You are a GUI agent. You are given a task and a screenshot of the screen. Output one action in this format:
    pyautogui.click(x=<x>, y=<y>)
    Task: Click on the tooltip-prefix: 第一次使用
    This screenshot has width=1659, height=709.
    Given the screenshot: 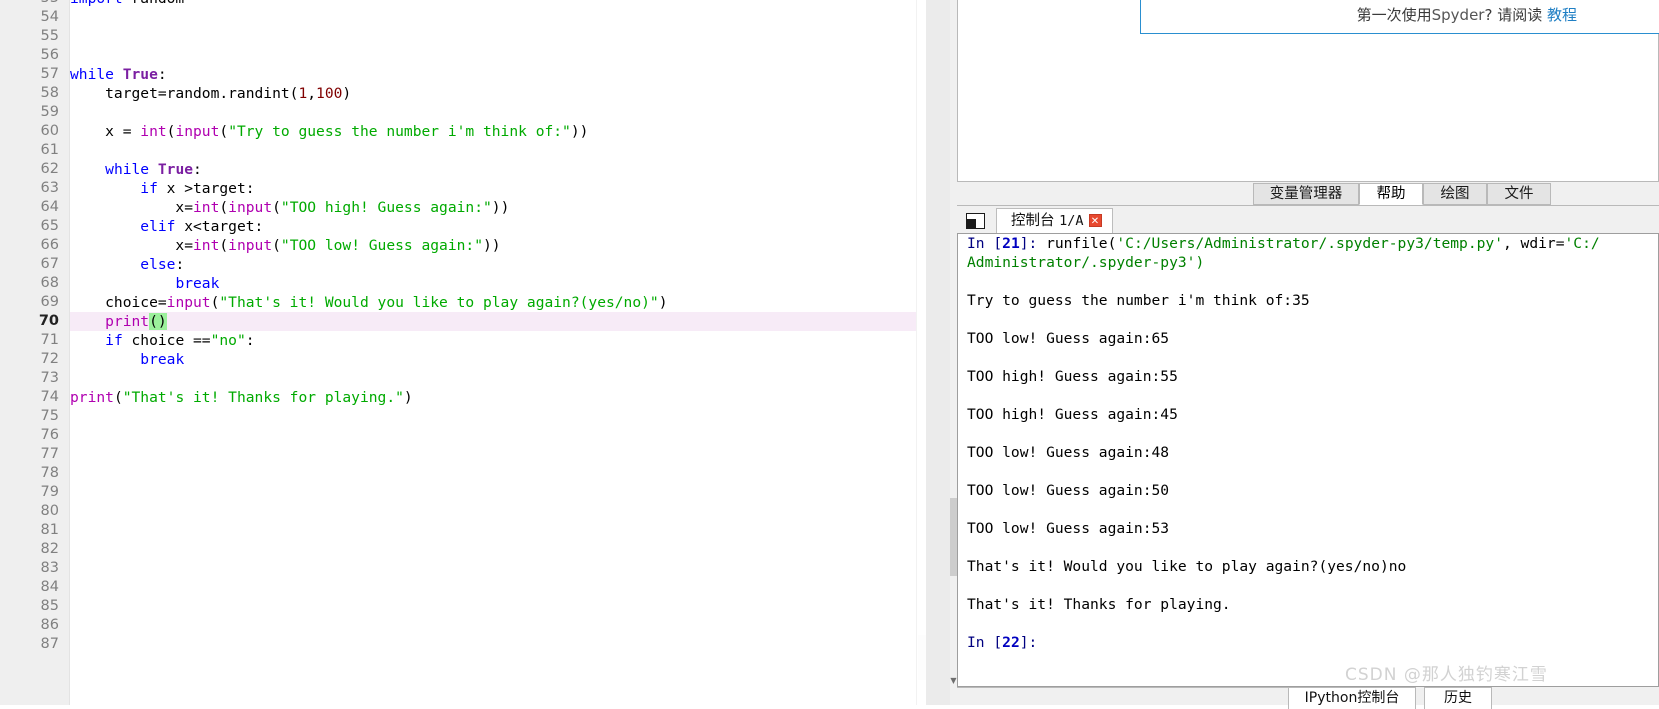 What is the action you would take?
    pyautogui.click(x=1394, y=15)
    